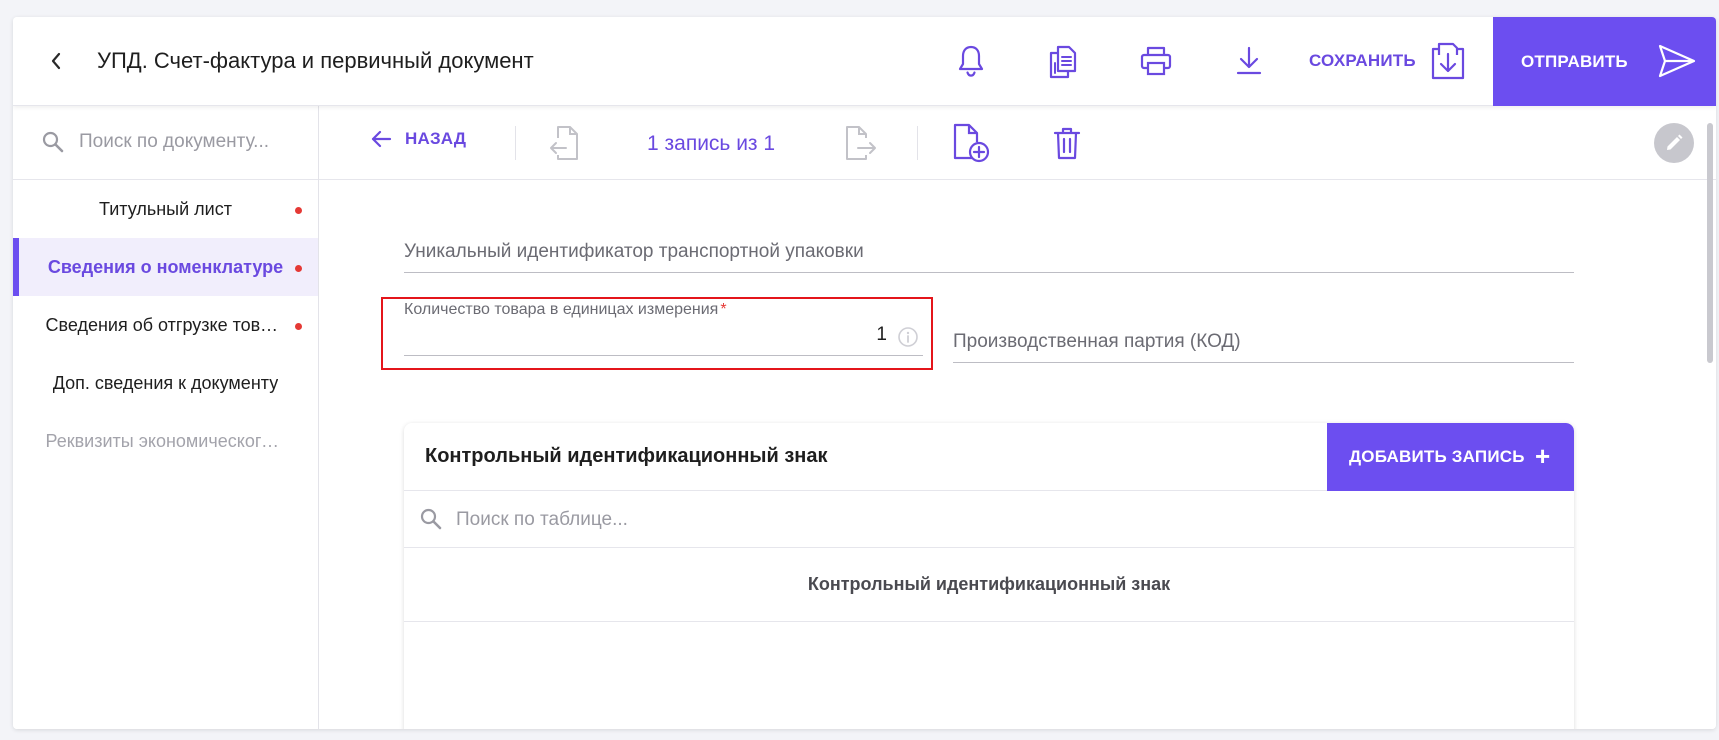  What do you see at coordinates (1437, 456) in the screenshot?
I see `add-record-label: ДОБАВИТЬ ЗАПИСЬ` at bounding box center [1437, 456].